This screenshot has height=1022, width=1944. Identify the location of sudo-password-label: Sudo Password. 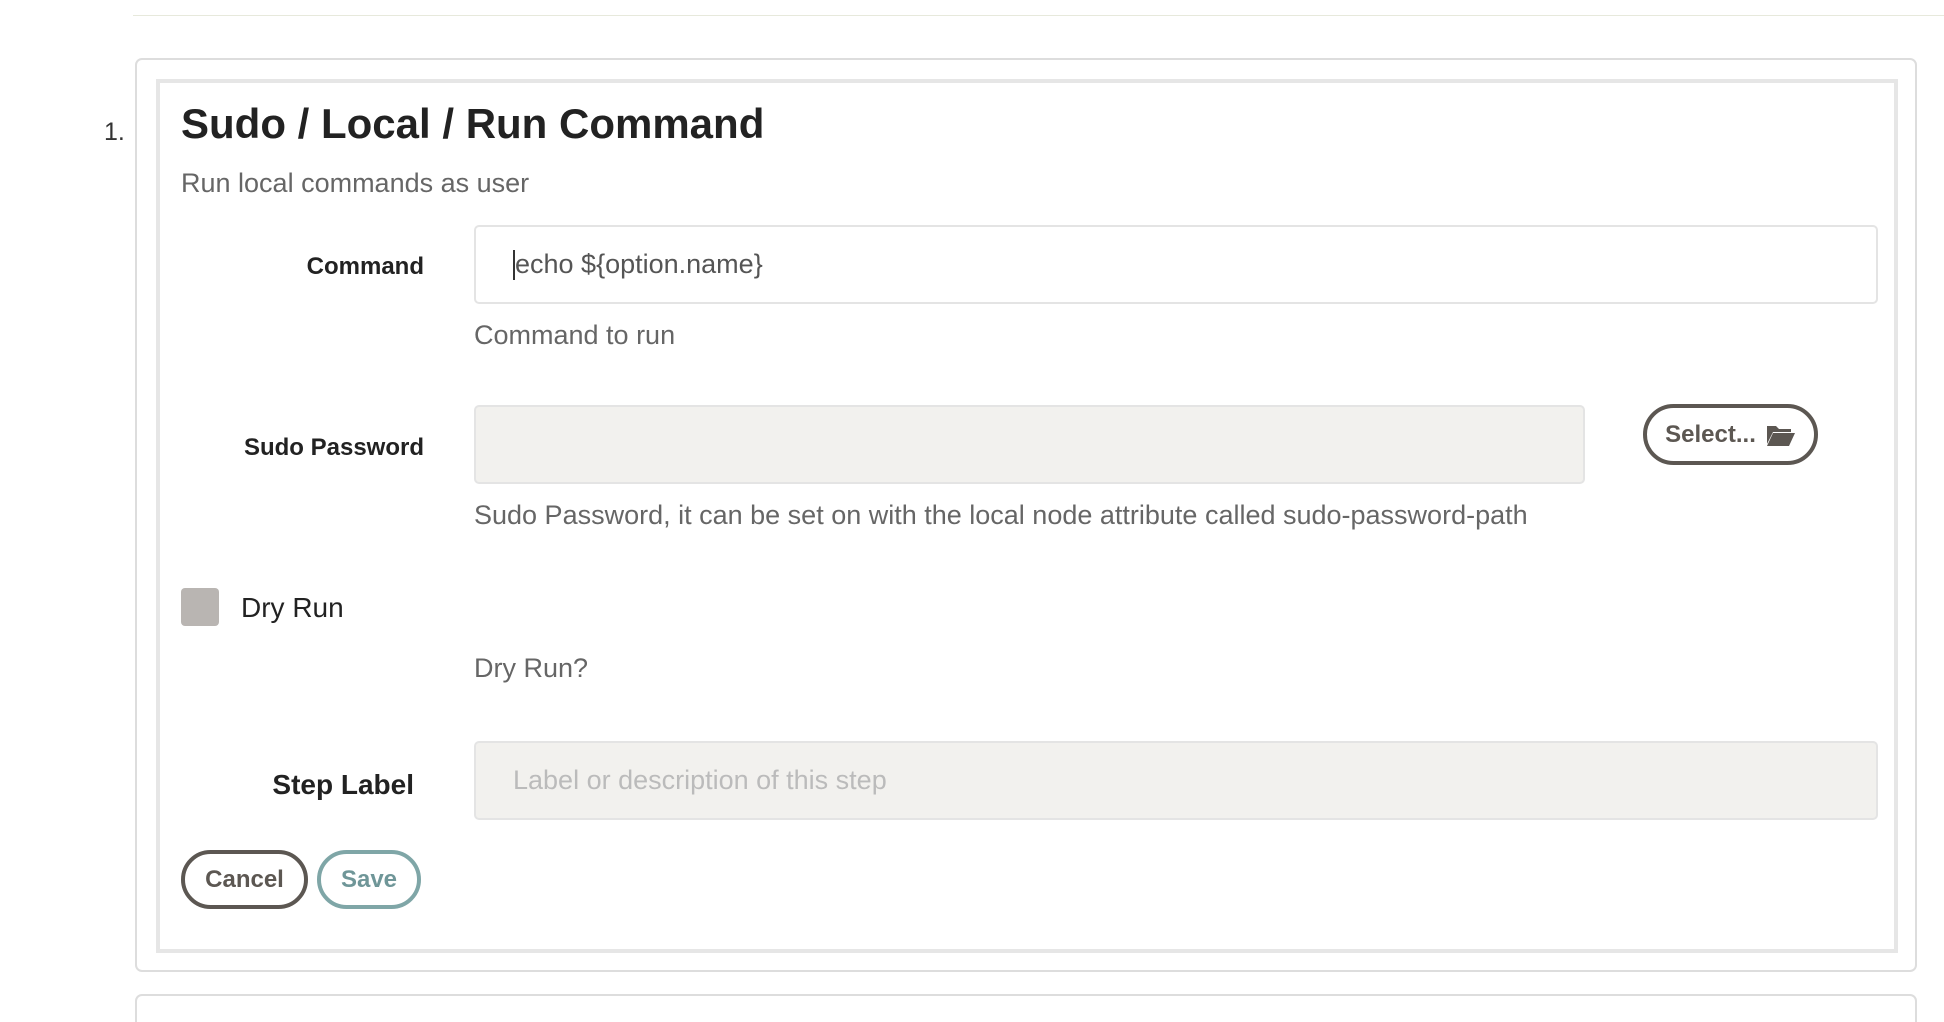
(333, 447).